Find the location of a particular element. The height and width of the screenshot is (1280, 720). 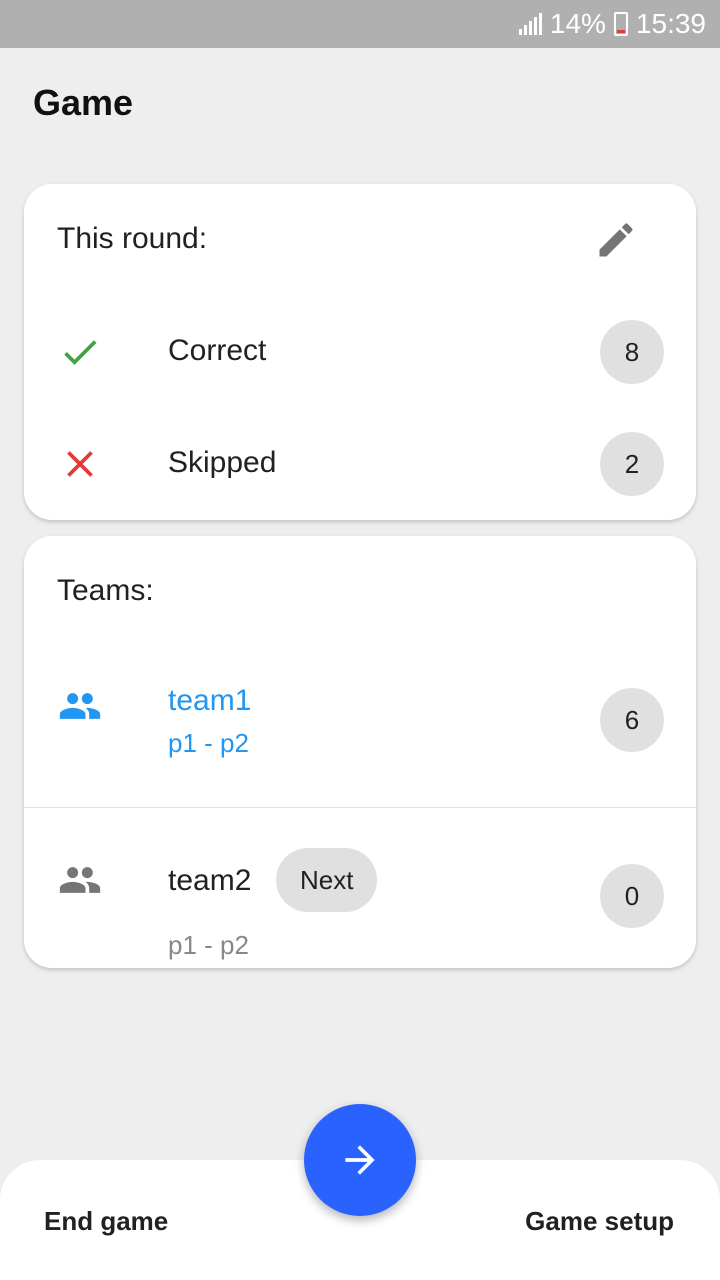

edit-icon is located at coordinates (616, 240).